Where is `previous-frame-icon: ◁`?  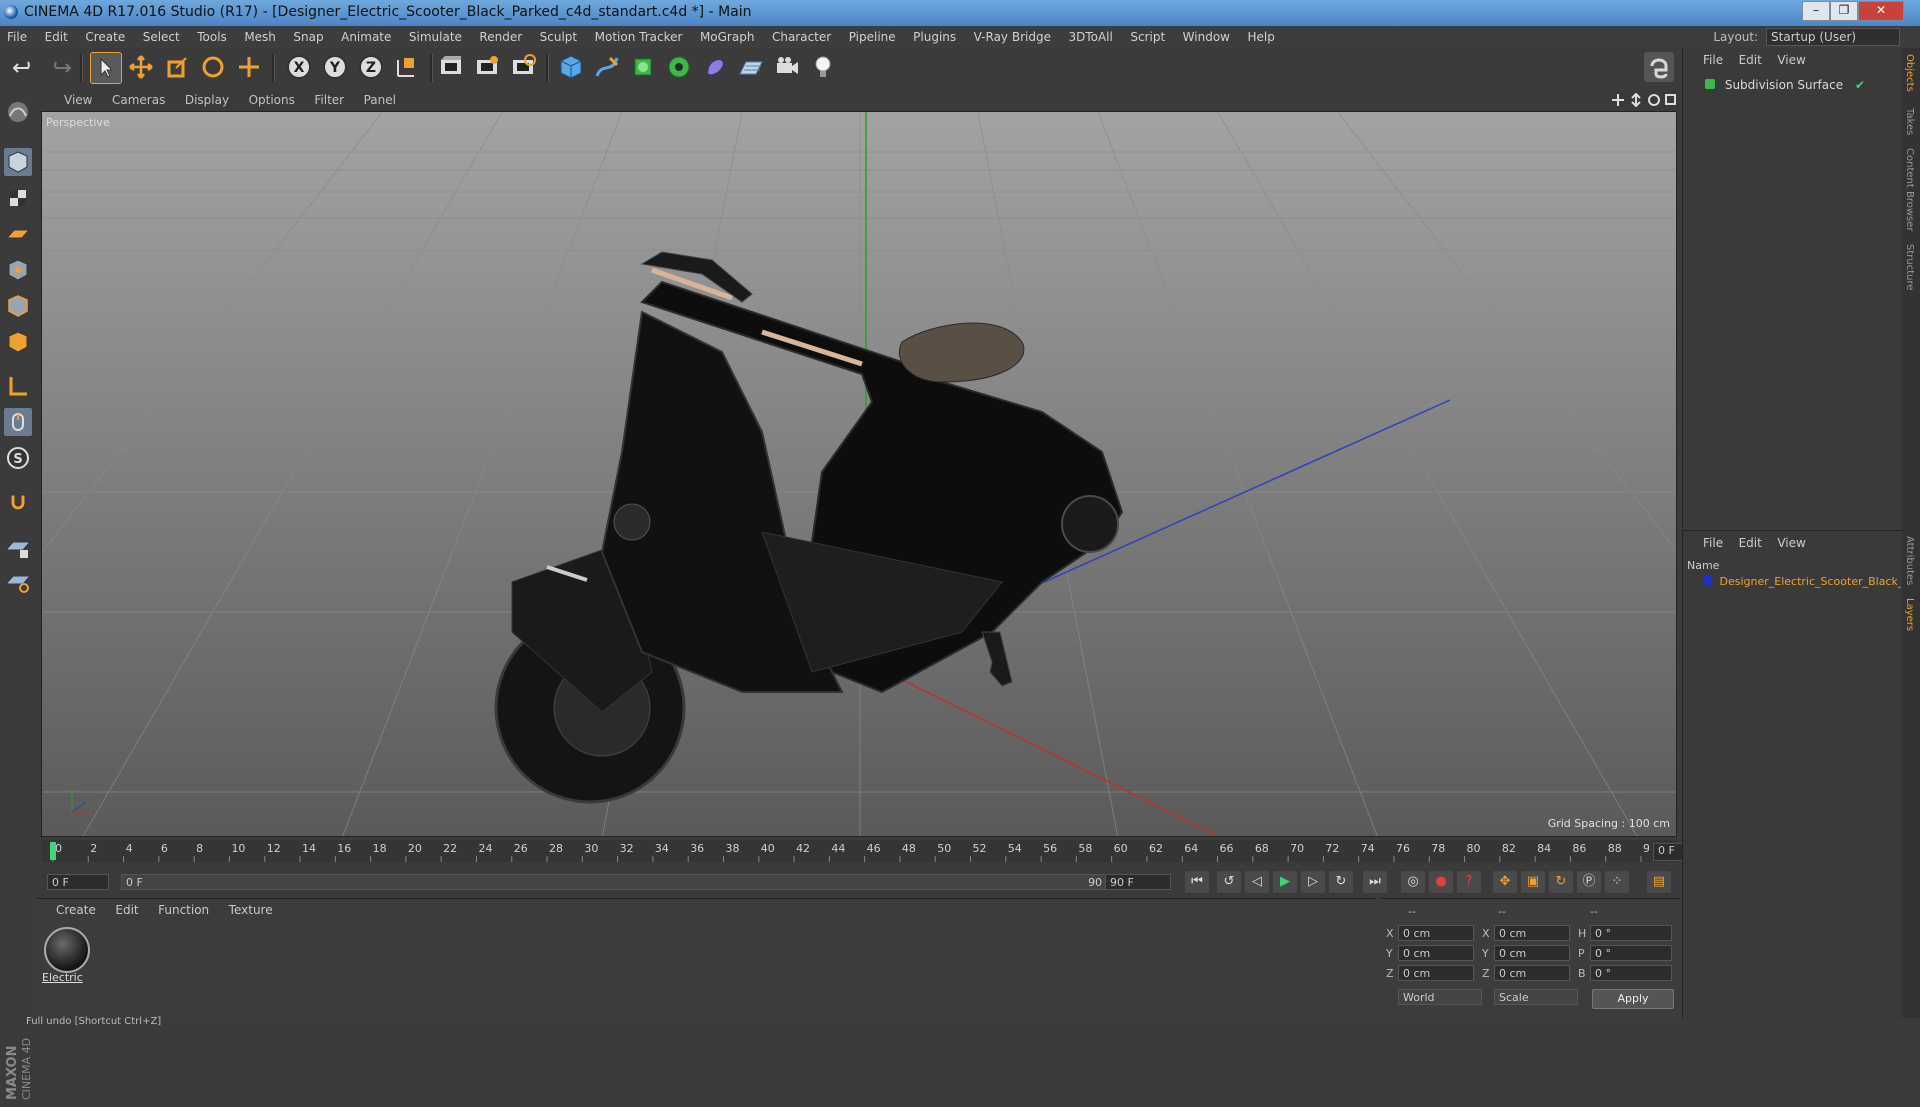
previous-frame-icon: ◁ is located at coordinates (1257, 882).